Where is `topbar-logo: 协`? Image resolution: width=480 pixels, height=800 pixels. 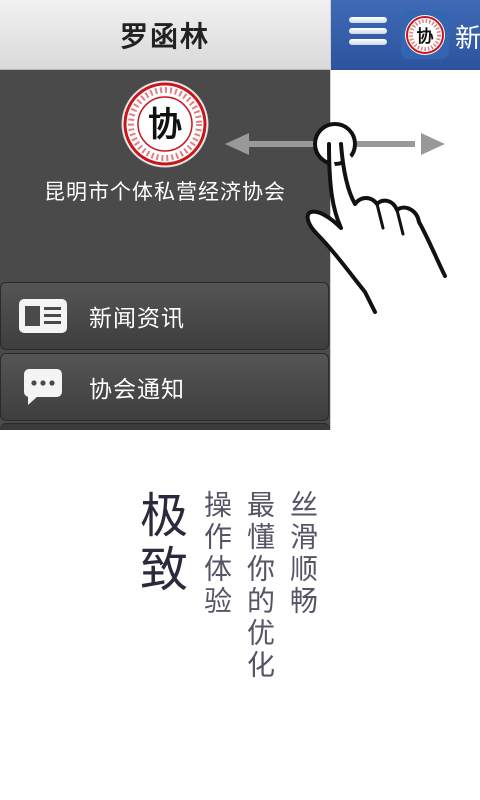
topbar-logo: 协 is located at coordinates (425, 35).